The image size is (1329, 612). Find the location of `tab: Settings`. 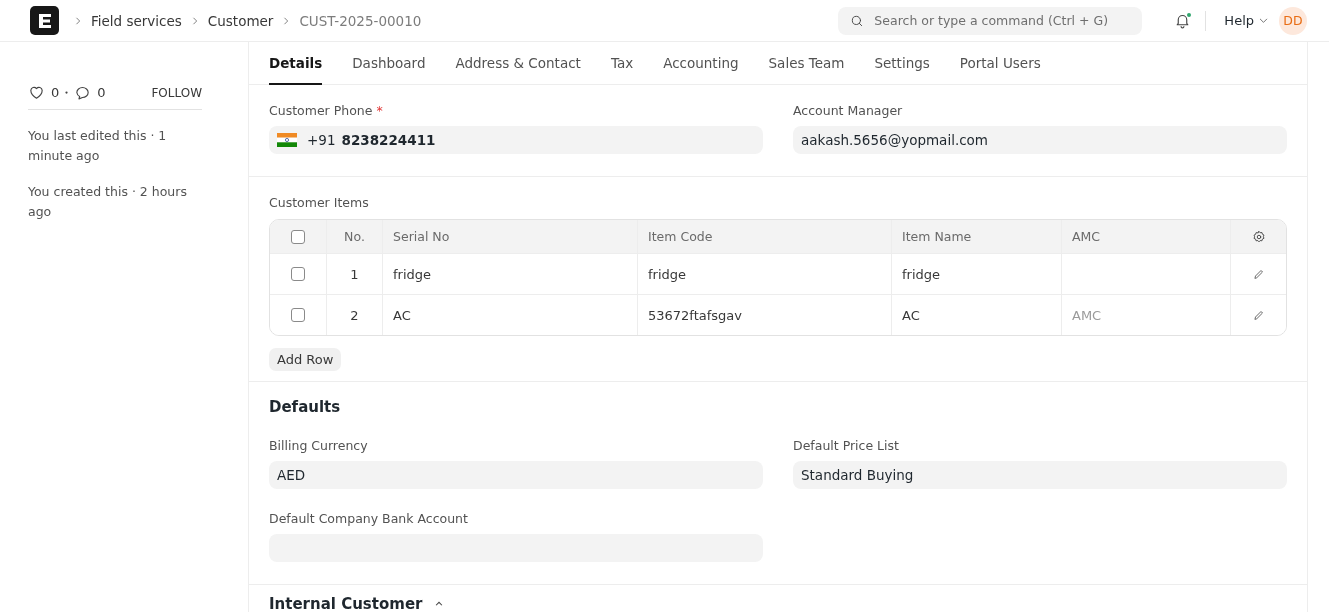

tab: Settings is located at coordinates (902, 63).